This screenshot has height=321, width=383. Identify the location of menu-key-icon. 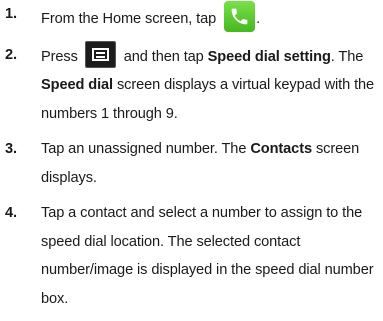
(100, 54).